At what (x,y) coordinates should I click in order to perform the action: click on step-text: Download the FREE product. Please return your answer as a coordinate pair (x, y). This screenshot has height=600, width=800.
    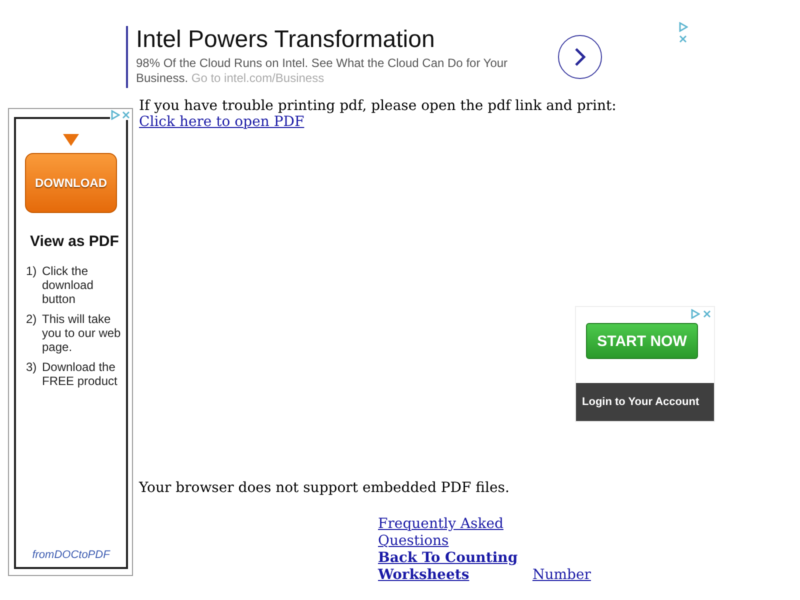
    Looking at the image, I should click on (80, 374).